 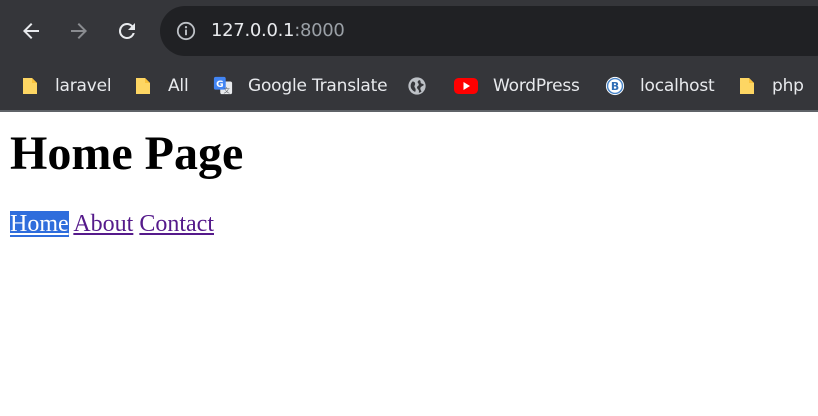 I want to click on bookmark-label: All, so click(x=178, y=86).